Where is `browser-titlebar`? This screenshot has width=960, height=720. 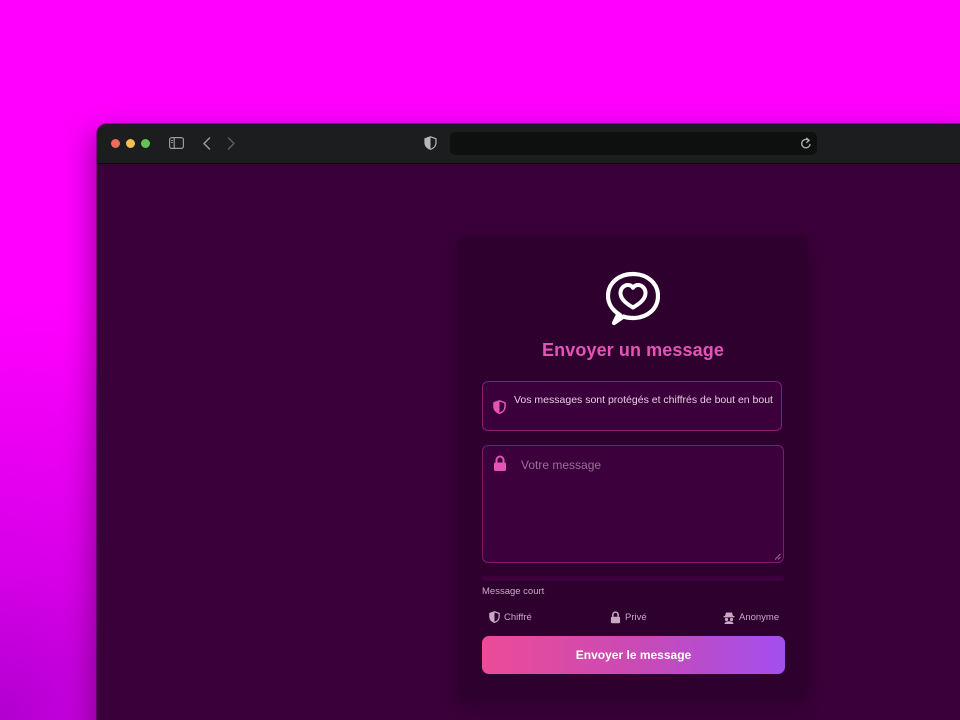
browser-titlebar is located at coordinates (528, 144).